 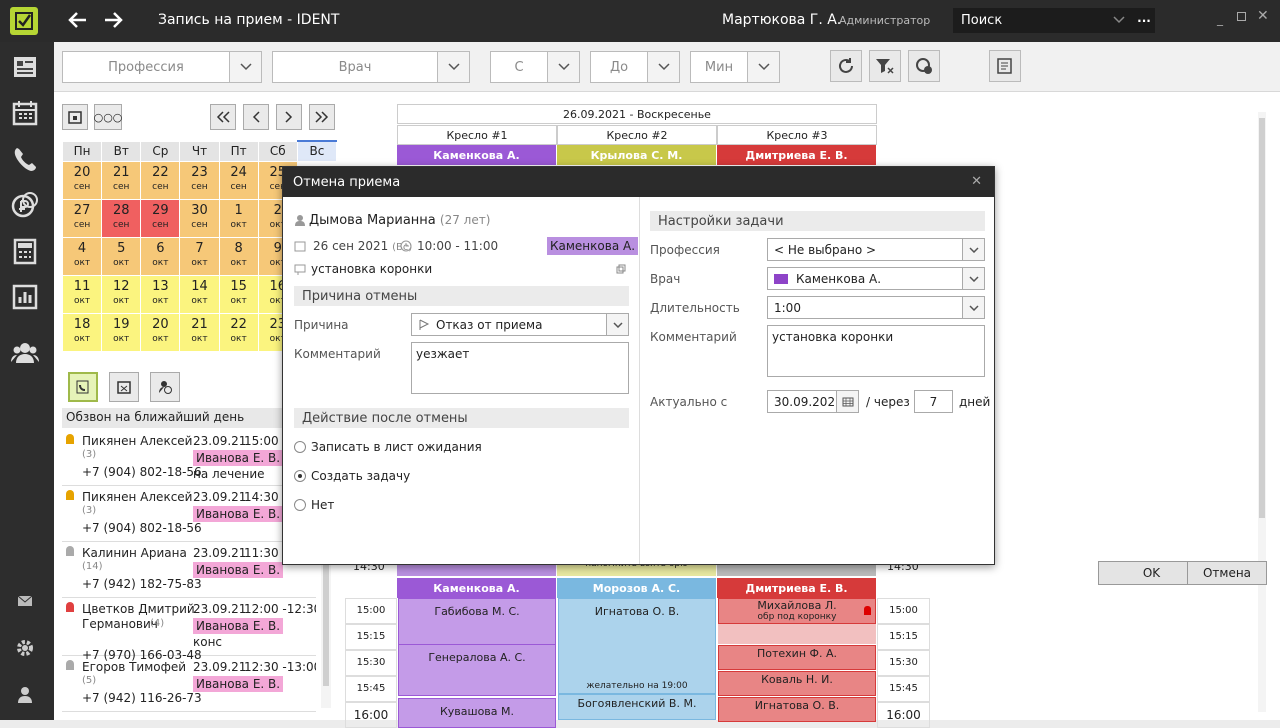 What do you see at coordinates (160, 294) in the screenshot?
I see `calendar-day: 13 окт` at bounding box center [160, 294].